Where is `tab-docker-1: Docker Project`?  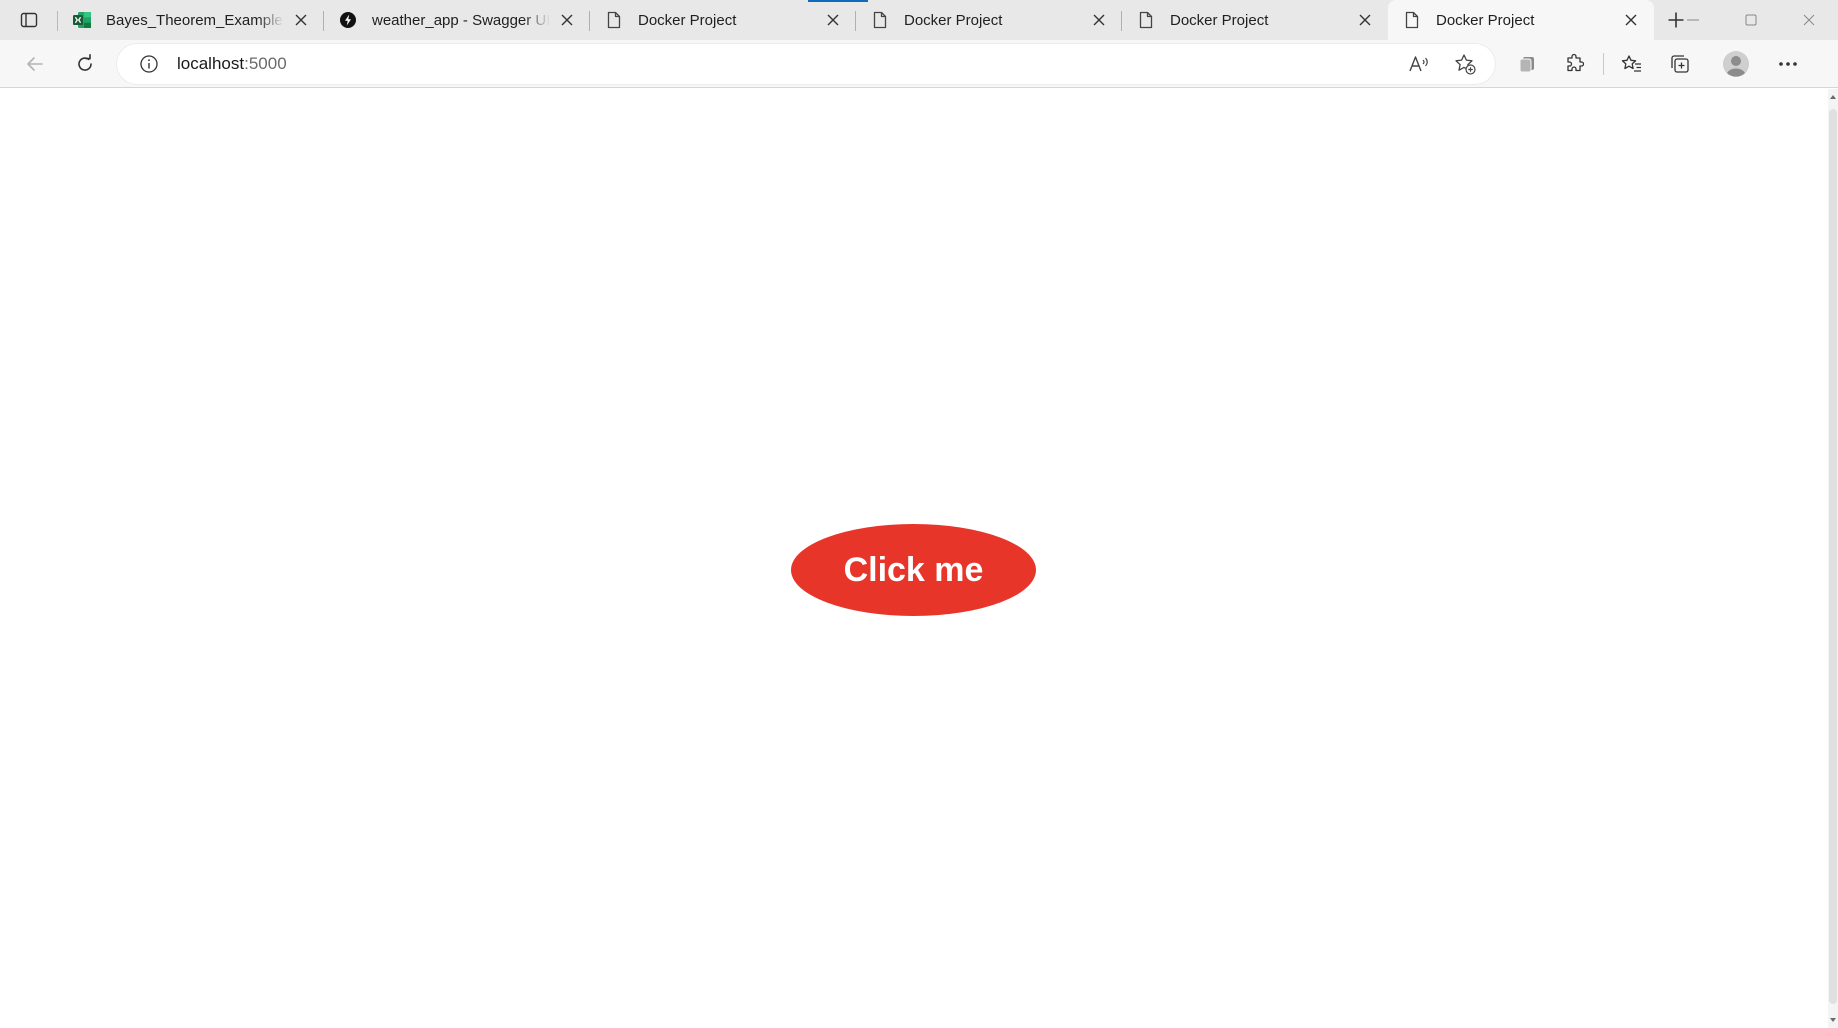
tab-docker-1: Docker Project is located at coordinates (723, 20).